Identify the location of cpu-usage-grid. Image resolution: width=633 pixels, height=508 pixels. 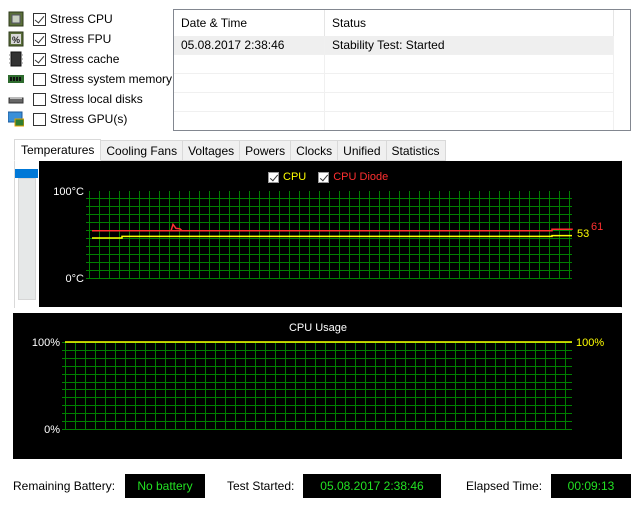
(317, 386).